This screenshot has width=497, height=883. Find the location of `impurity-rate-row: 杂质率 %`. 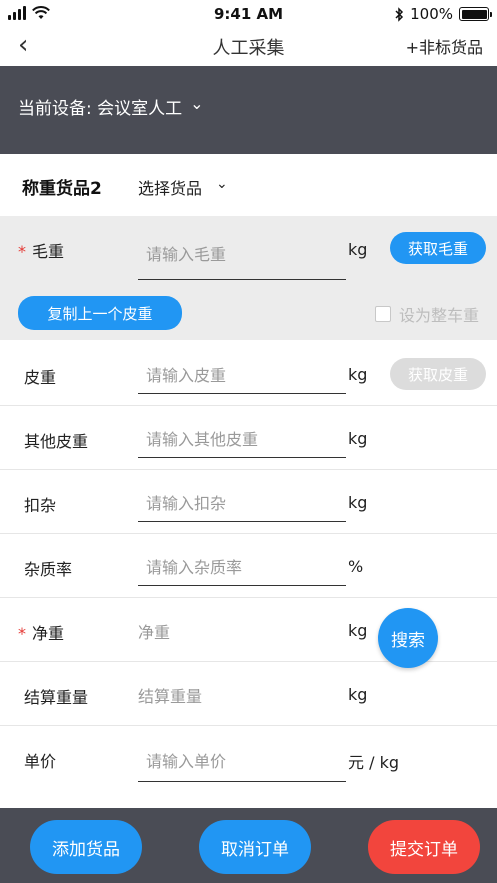

impurity-rate-row: 杂质率 % is located at coordinates (248, 566).